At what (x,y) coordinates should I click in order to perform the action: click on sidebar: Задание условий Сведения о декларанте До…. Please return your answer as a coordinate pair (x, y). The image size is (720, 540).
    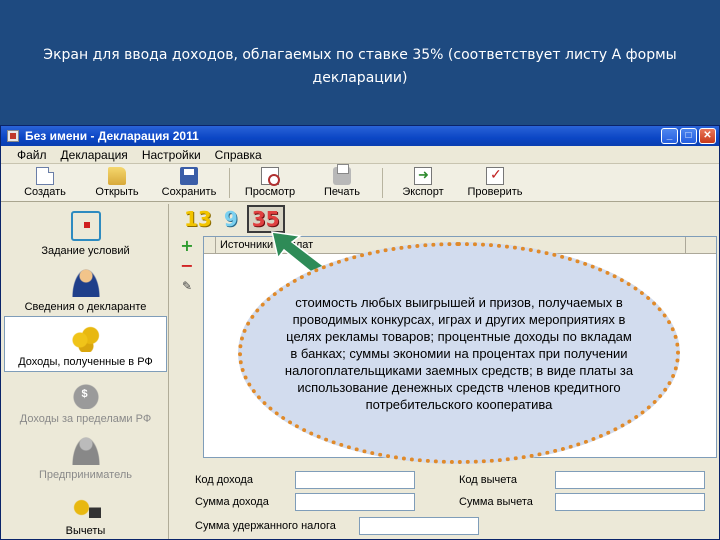
    Looking at the image, I should click on (86, 371).